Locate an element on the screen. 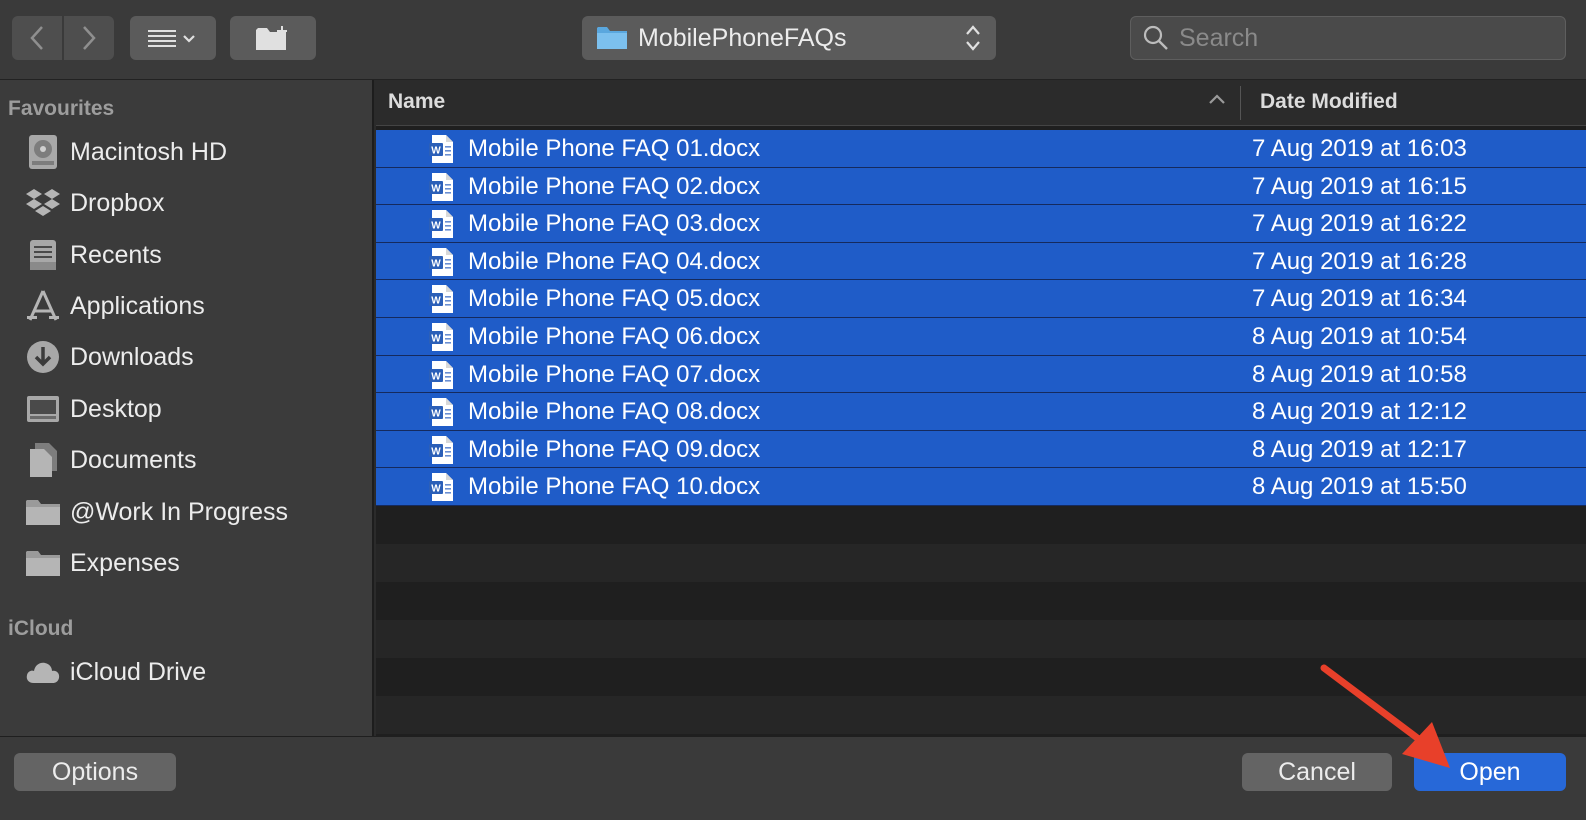  new-folder-icon is located at coordinates (271, 38).